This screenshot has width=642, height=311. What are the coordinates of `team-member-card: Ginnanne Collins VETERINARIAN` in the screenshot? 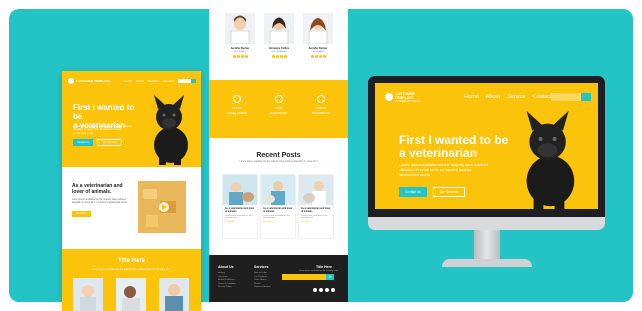 It's located at (279, 35).